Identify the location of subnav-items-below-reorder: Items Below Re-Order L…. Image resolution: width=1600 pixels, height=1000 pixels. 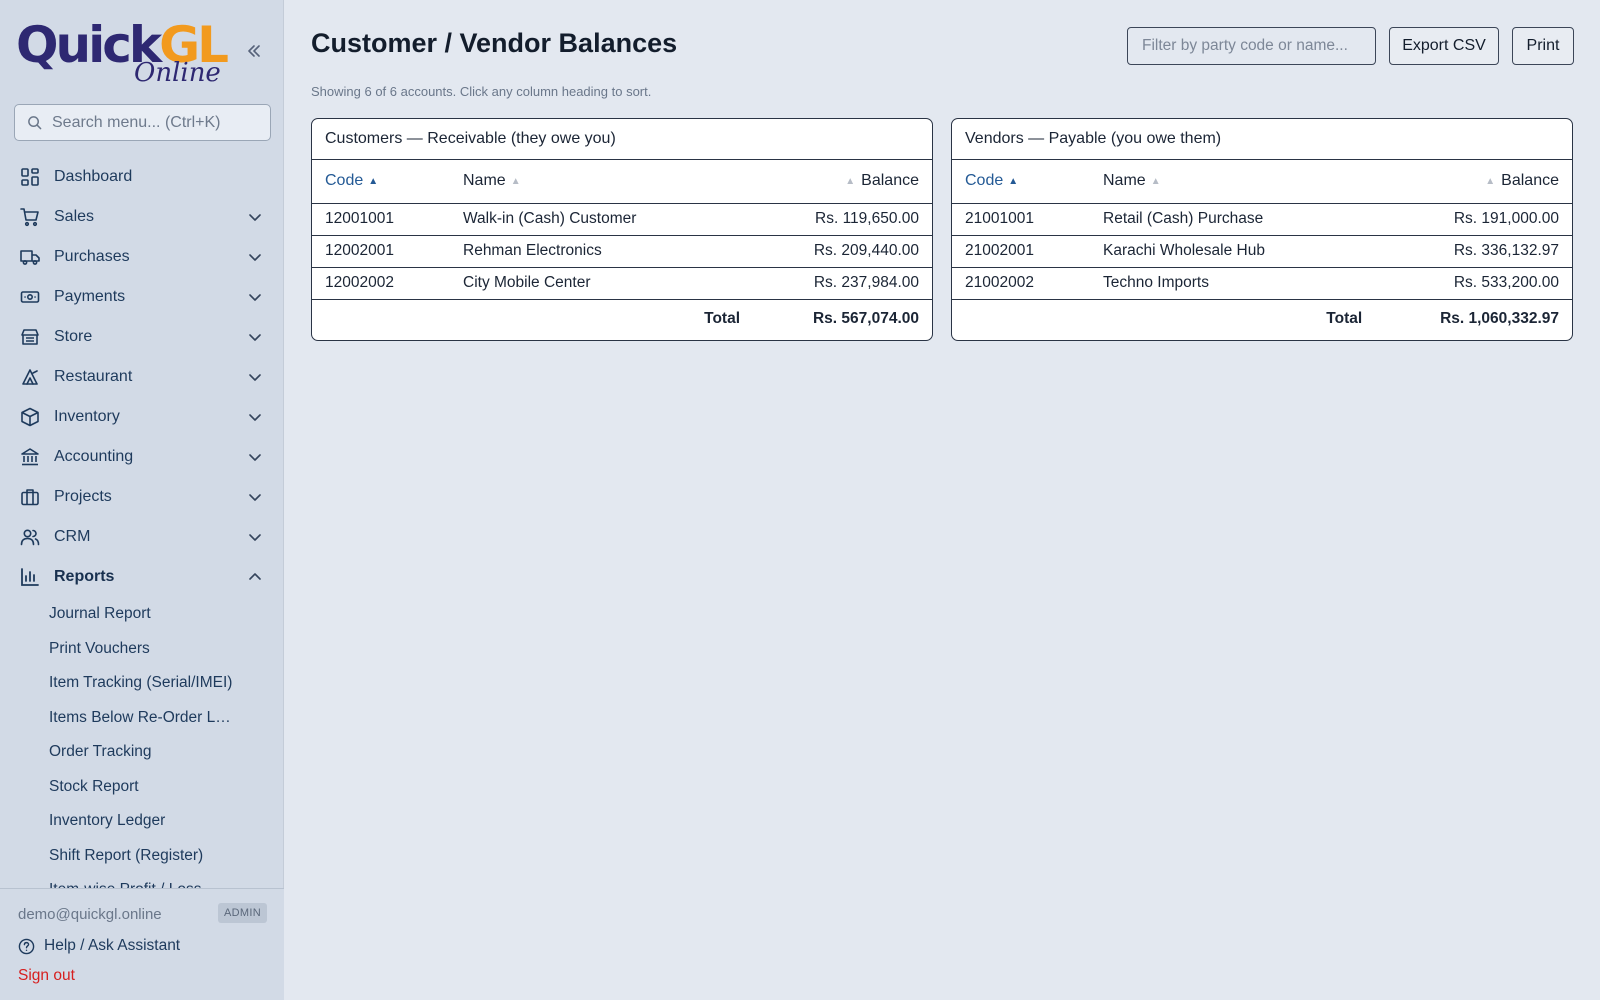
(142, 718).